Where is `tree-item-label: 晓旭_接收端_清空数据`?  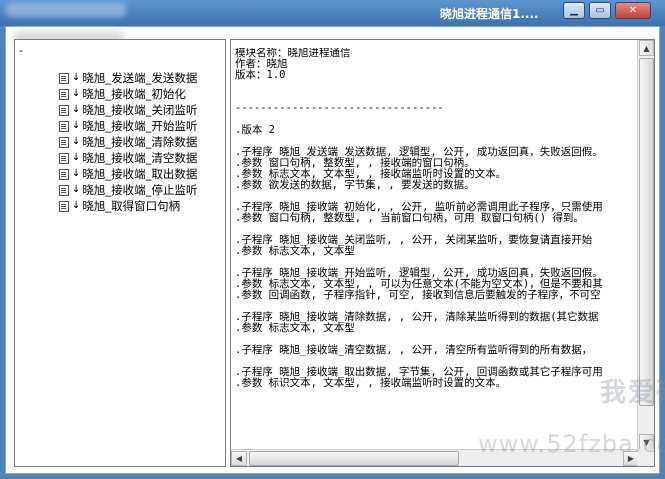 tree-item-label: 晓旭_接收端_清空数据 is located at coordinates (140, 158).